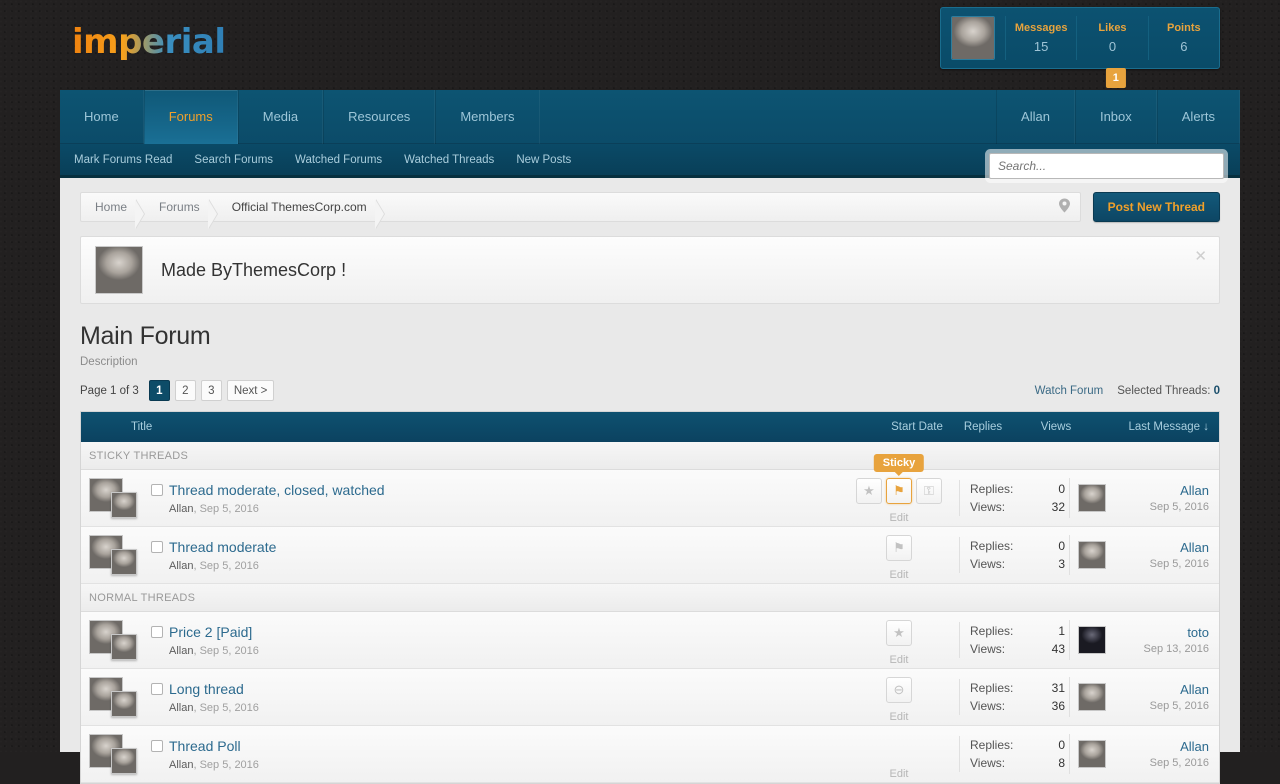  Describe the element at coordinates (449, 160) in the screenshot. I see `subnav-watched-threads: Watched Threads` at that location.